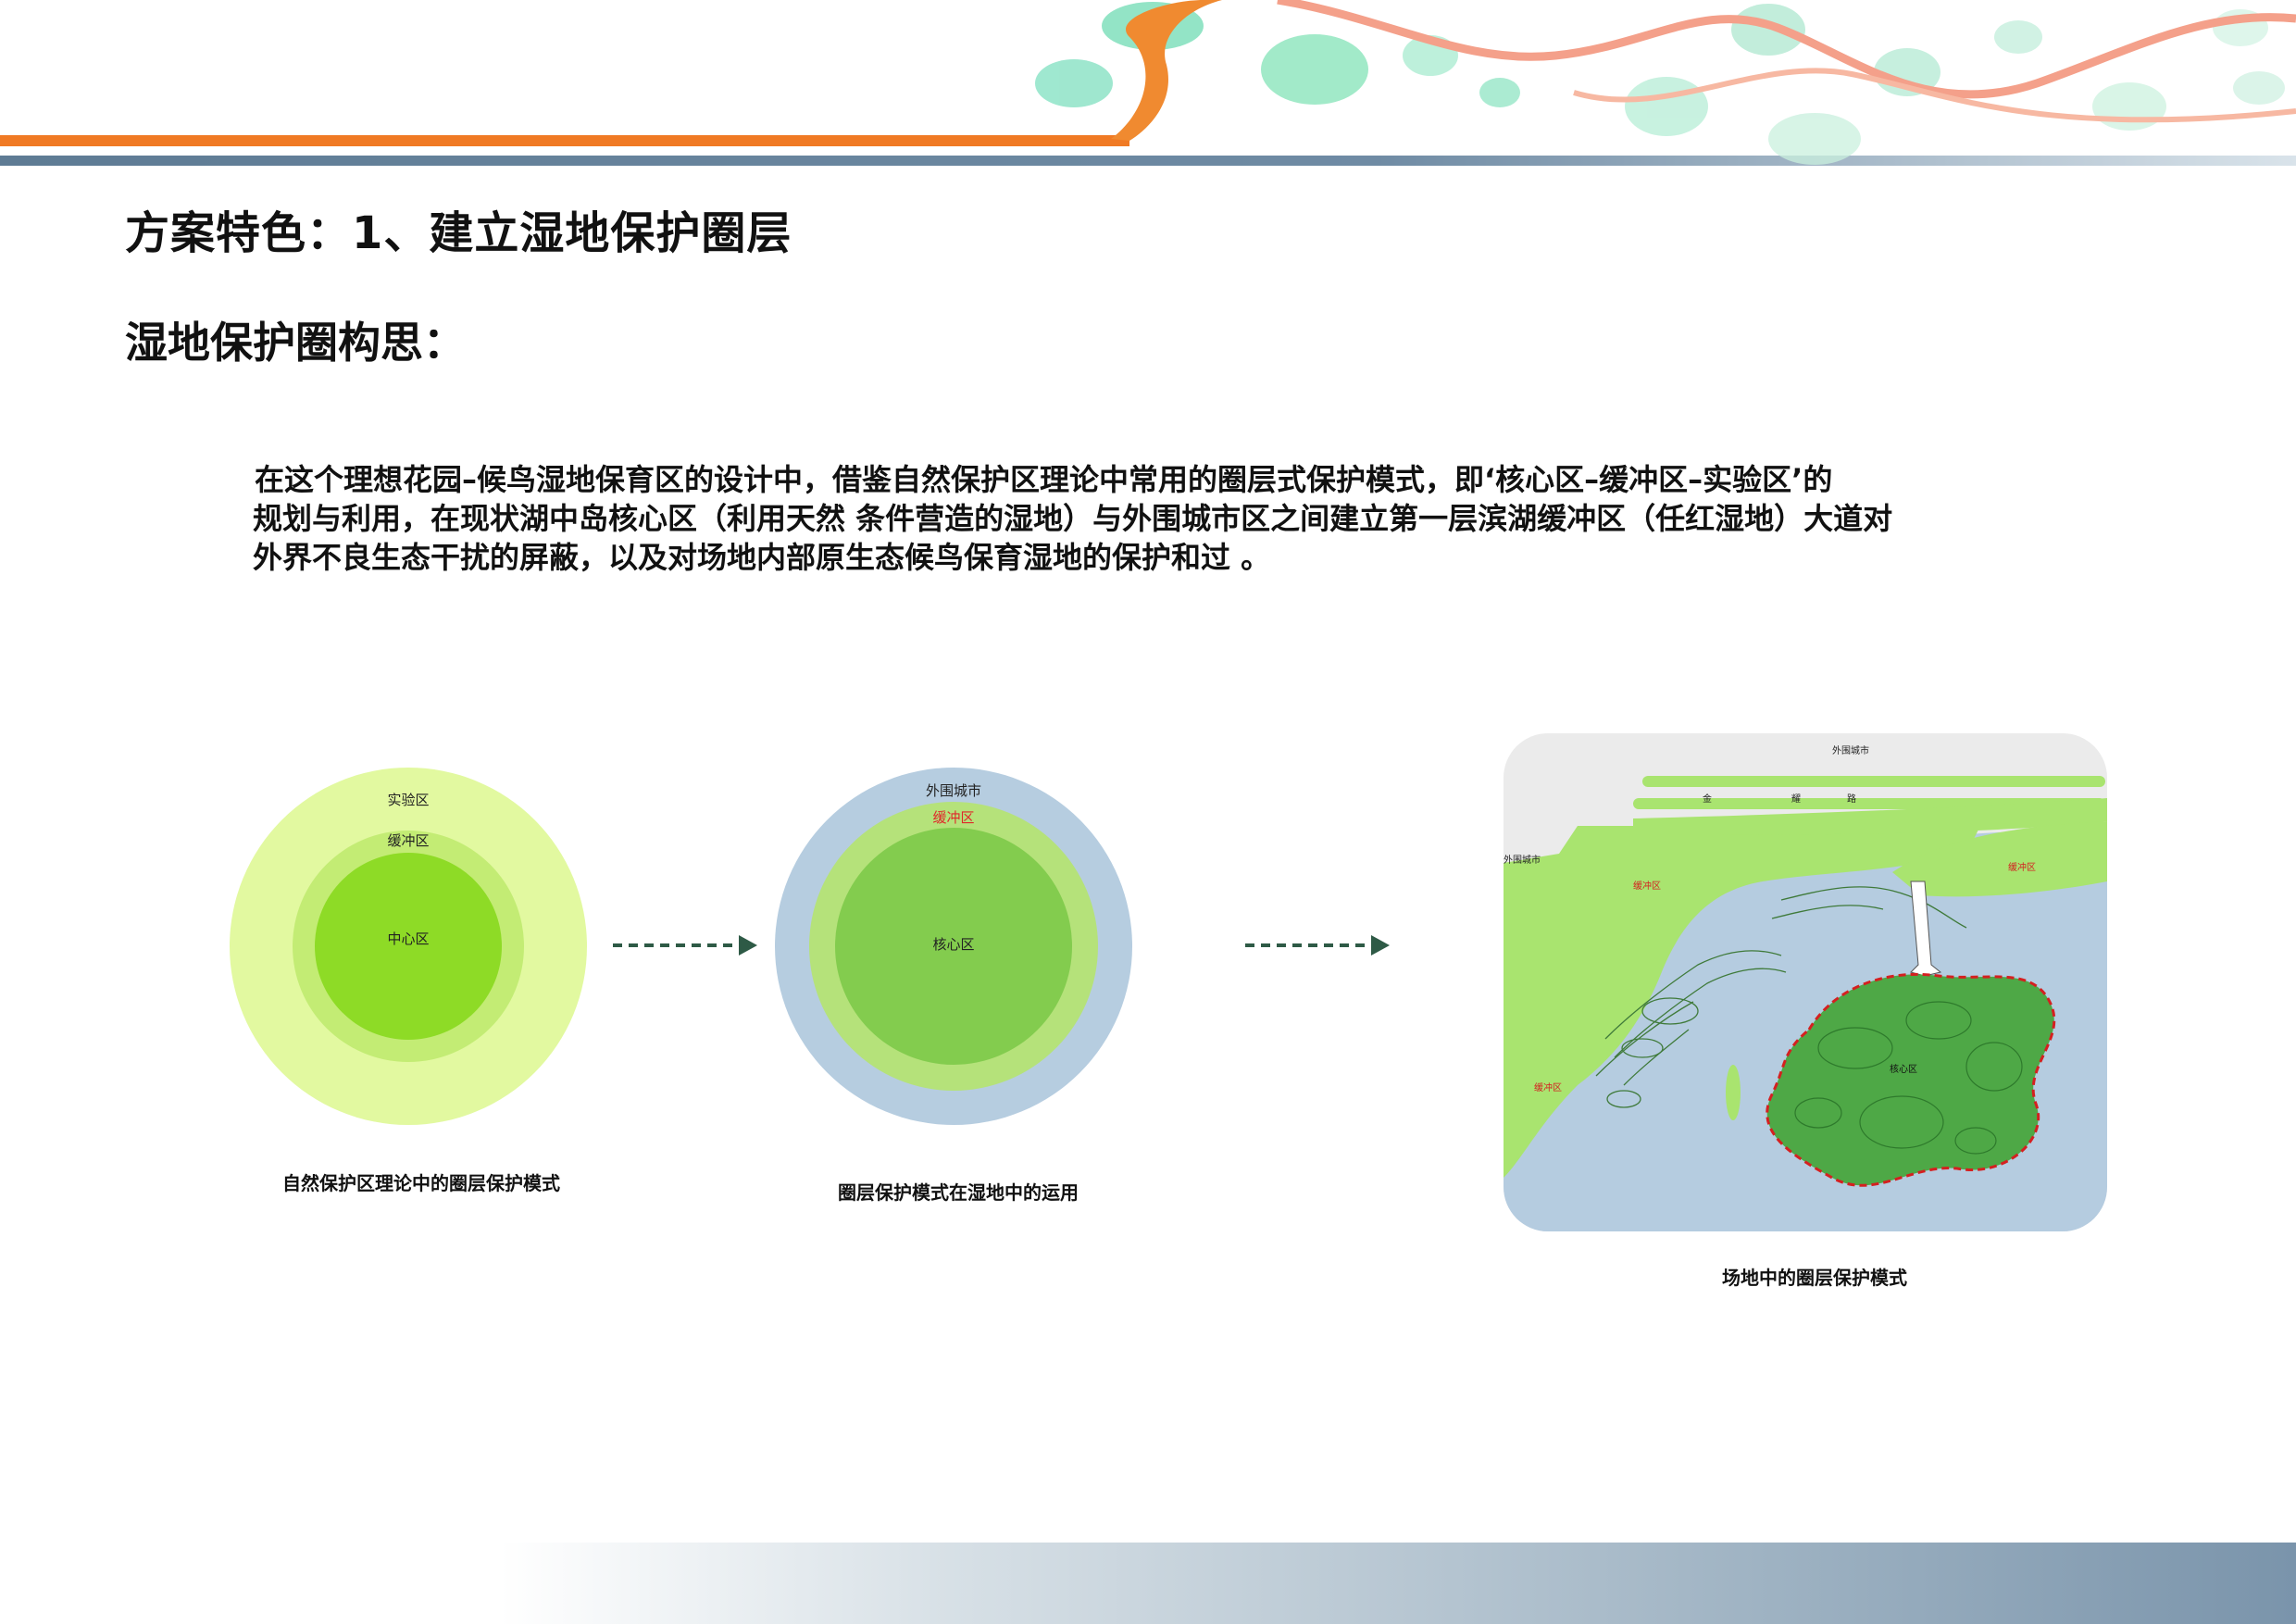 The width and height of the screenshot is (2296, 1624). What do you see at coordinates (1522, 860) in the screenshot?
I see `label-left-outer-city: 外围城市` at bounding box center [1522, 860].